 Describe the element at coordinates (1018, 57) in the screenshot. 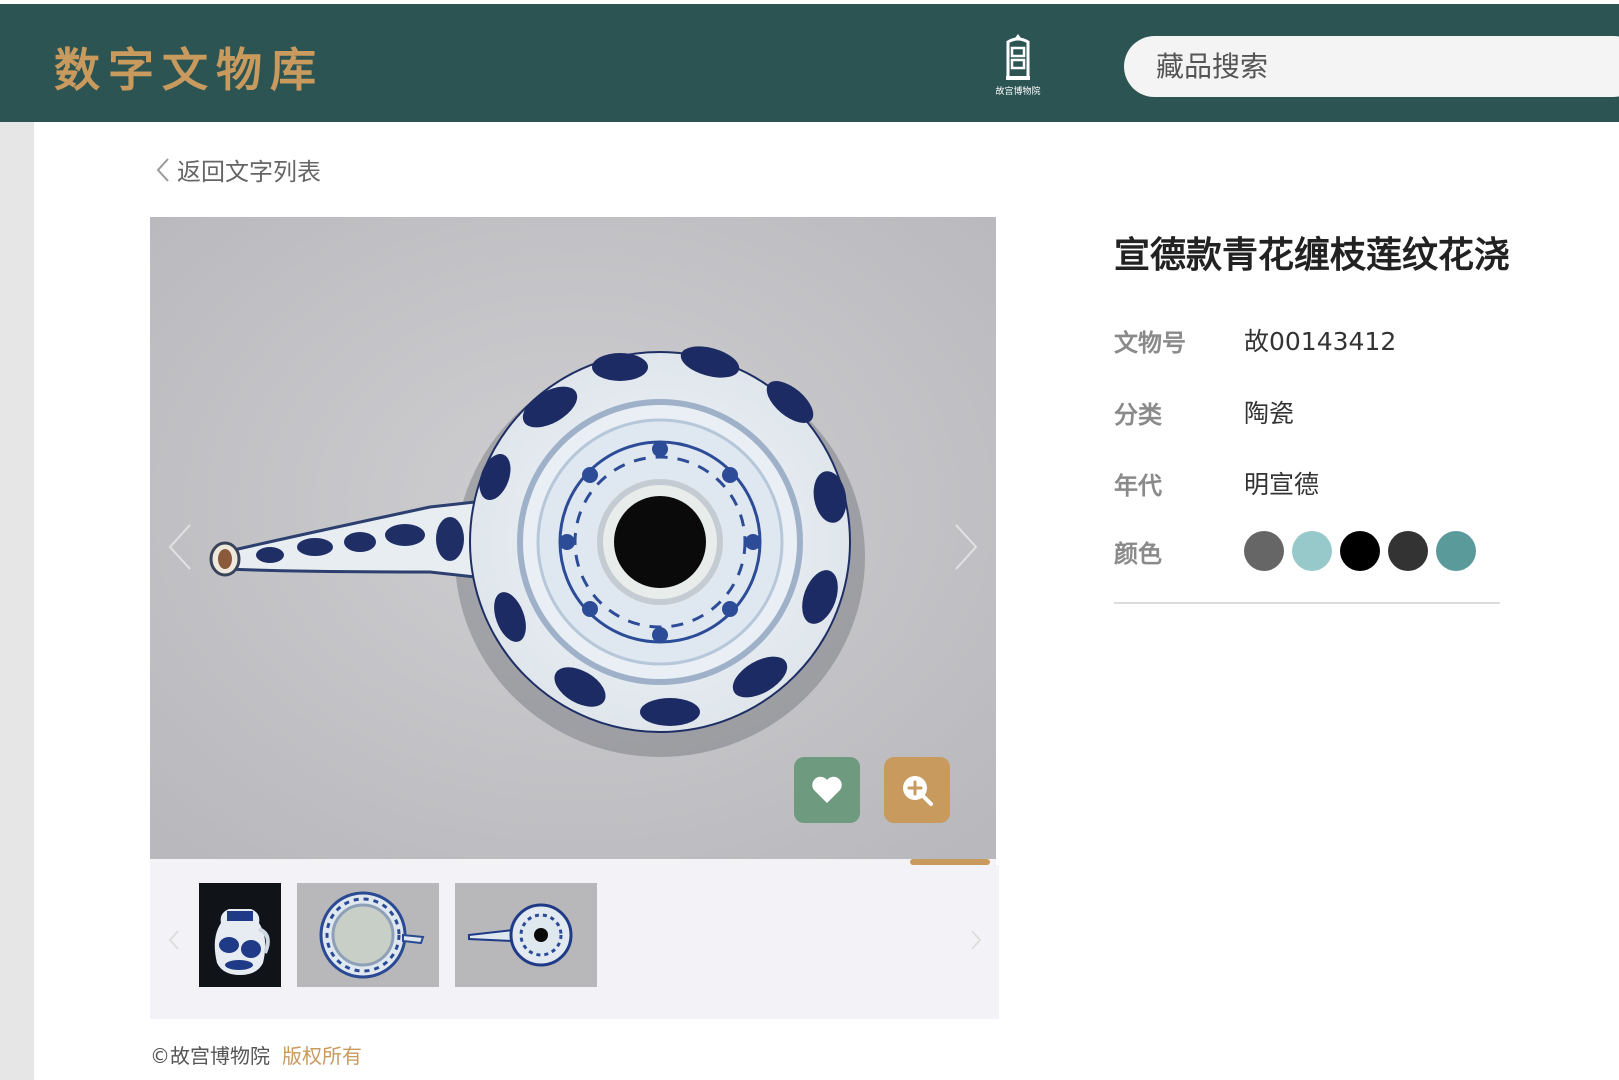

I see `palace-logo-icon` at that location.